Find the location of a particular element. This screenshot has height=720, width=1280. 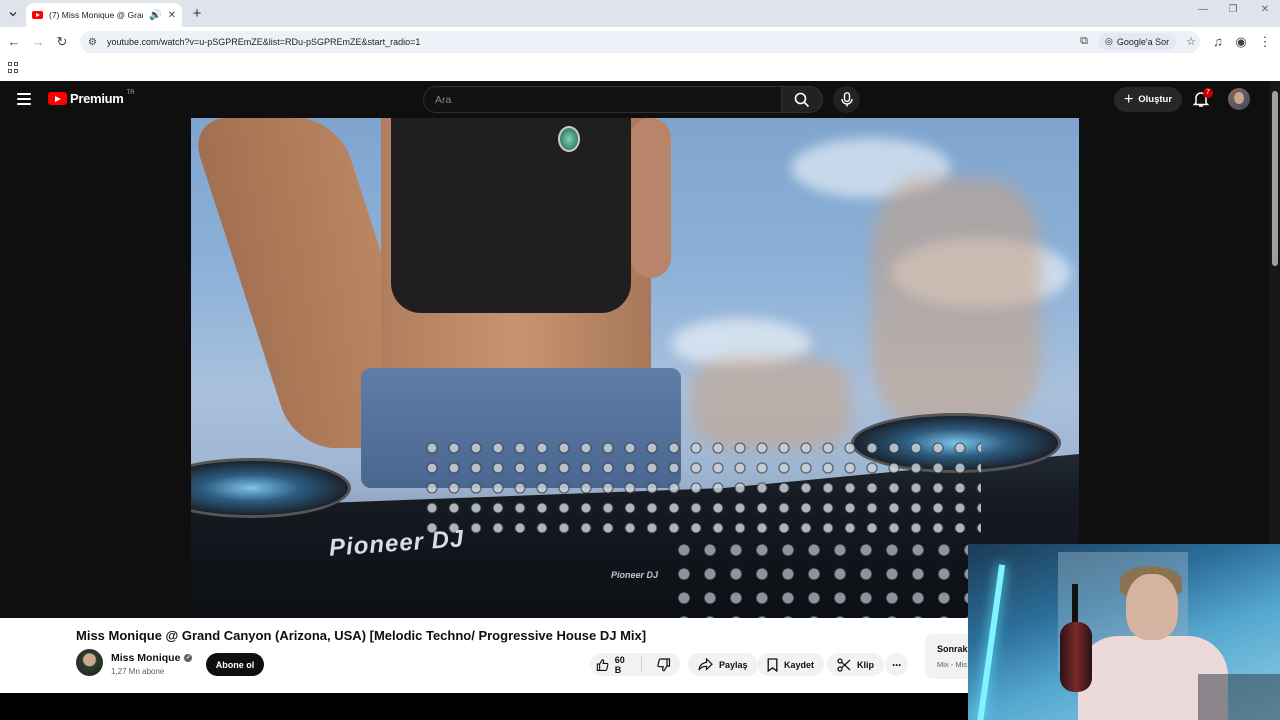

dislike-button is located at coordinates (664, 664).